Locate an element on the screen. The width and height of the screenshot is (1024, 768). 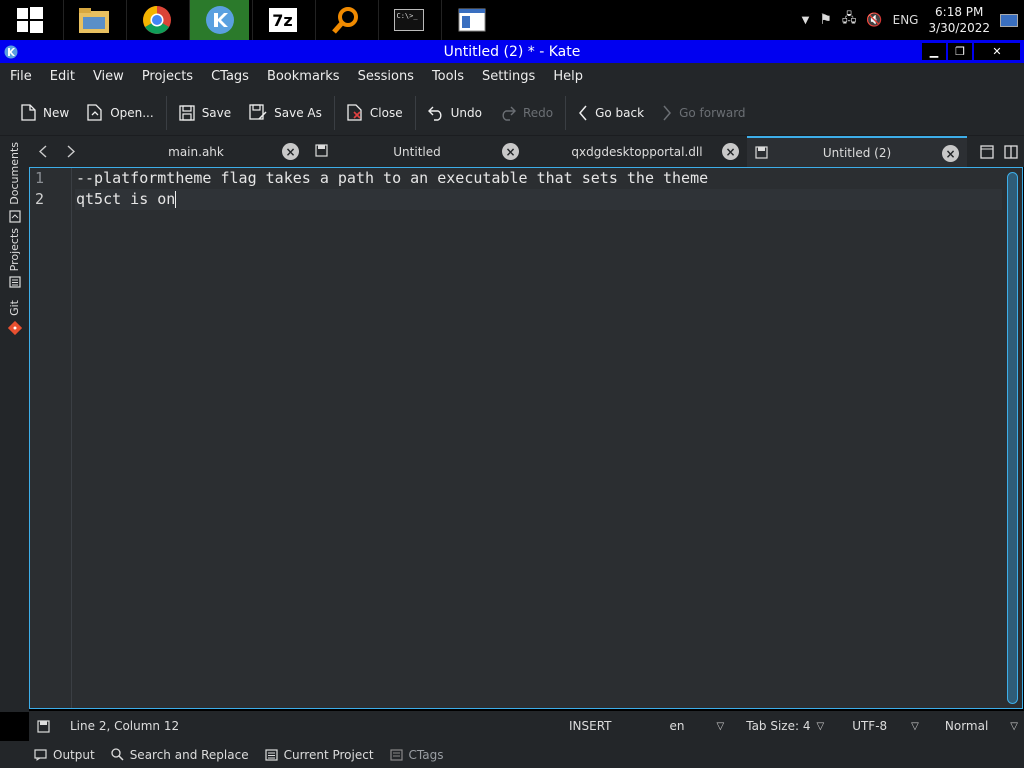
network-icon: 🖧 is located at coordinates (849, 20).